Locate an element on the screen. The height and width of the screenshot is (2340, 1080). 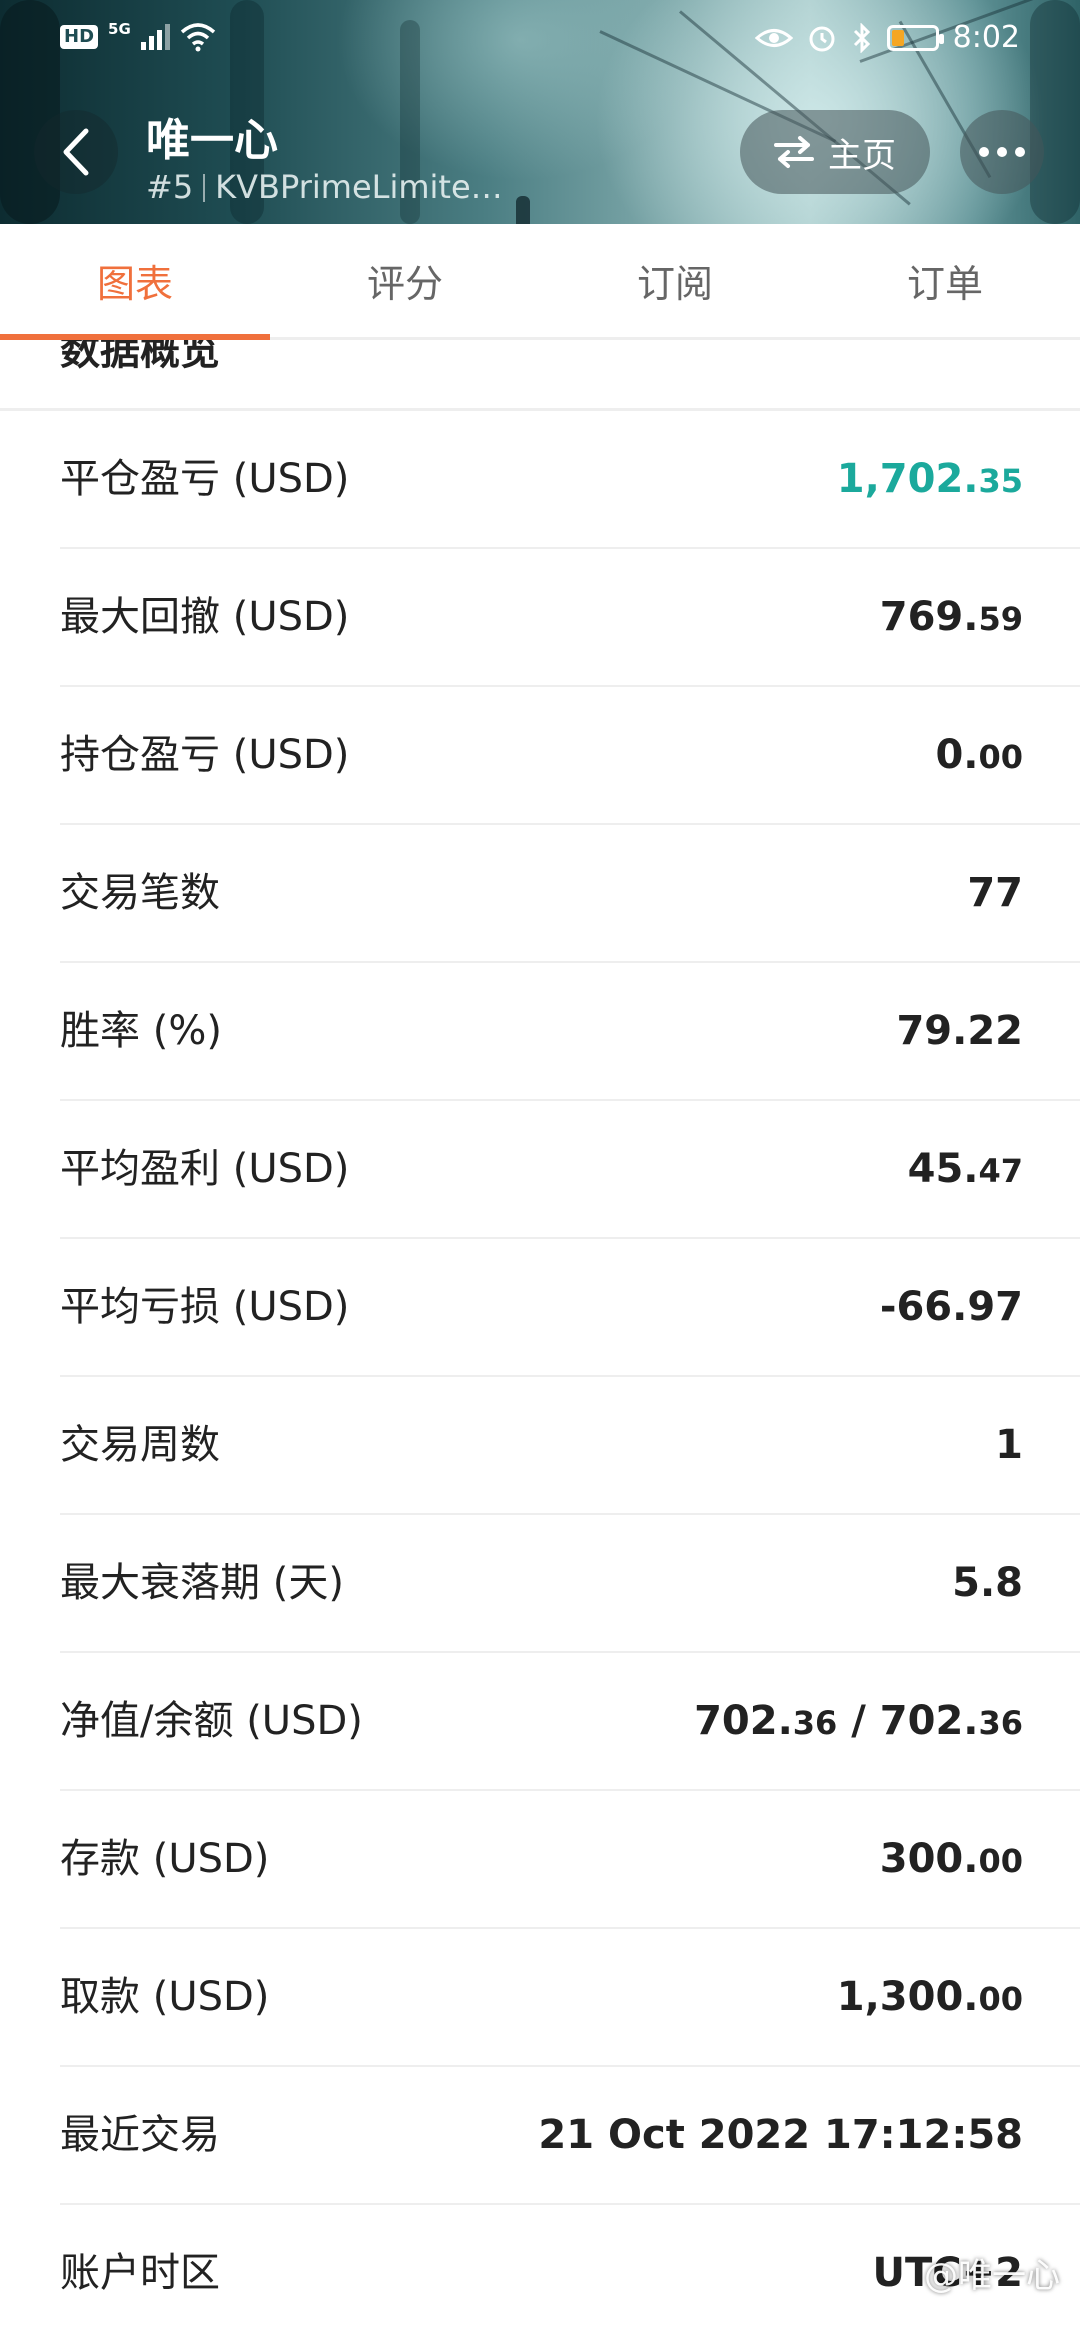
stat-label: 最大衰落期 (天) is located at coordinates (202, 1583).